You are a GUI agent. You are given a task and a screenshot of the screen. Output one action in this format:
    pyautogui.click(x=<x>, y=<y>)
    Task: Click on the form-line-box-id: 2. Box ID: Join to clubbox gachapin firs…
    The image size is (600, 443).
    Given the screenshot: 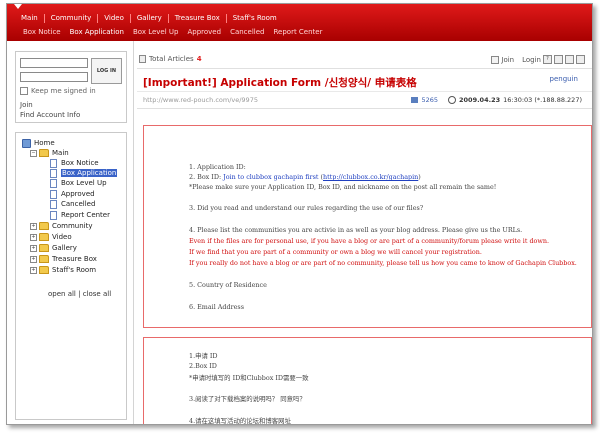 What is the action you would take?
    pyautogui.click(x=305, y=177)
    